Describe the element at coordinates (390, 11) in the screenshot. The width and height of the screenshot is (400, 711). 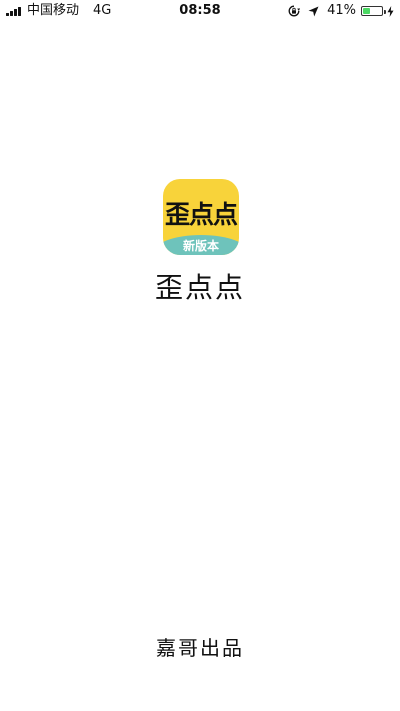
I see `charging-bolt-icon` at that location.